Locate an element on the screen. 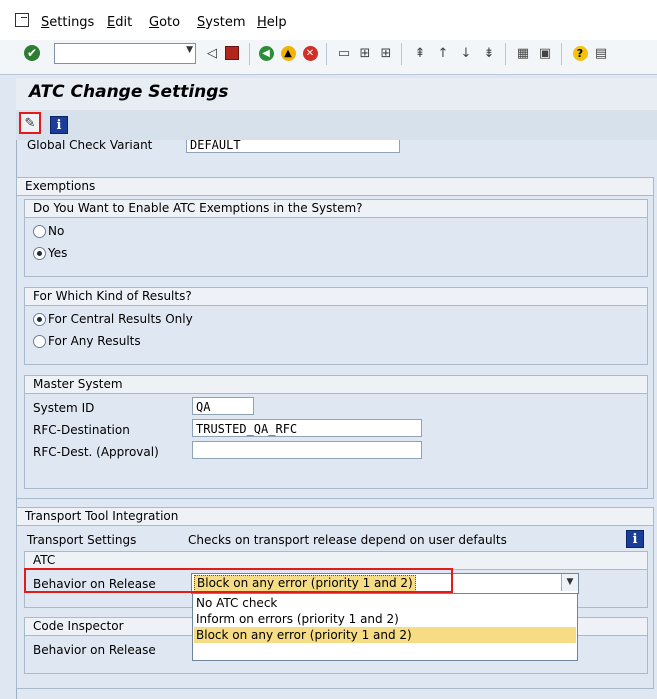 The width and height of the screenshot is (657, 699). rfc-destination-label: RFC-Destination is located at coordinates (81, 430).